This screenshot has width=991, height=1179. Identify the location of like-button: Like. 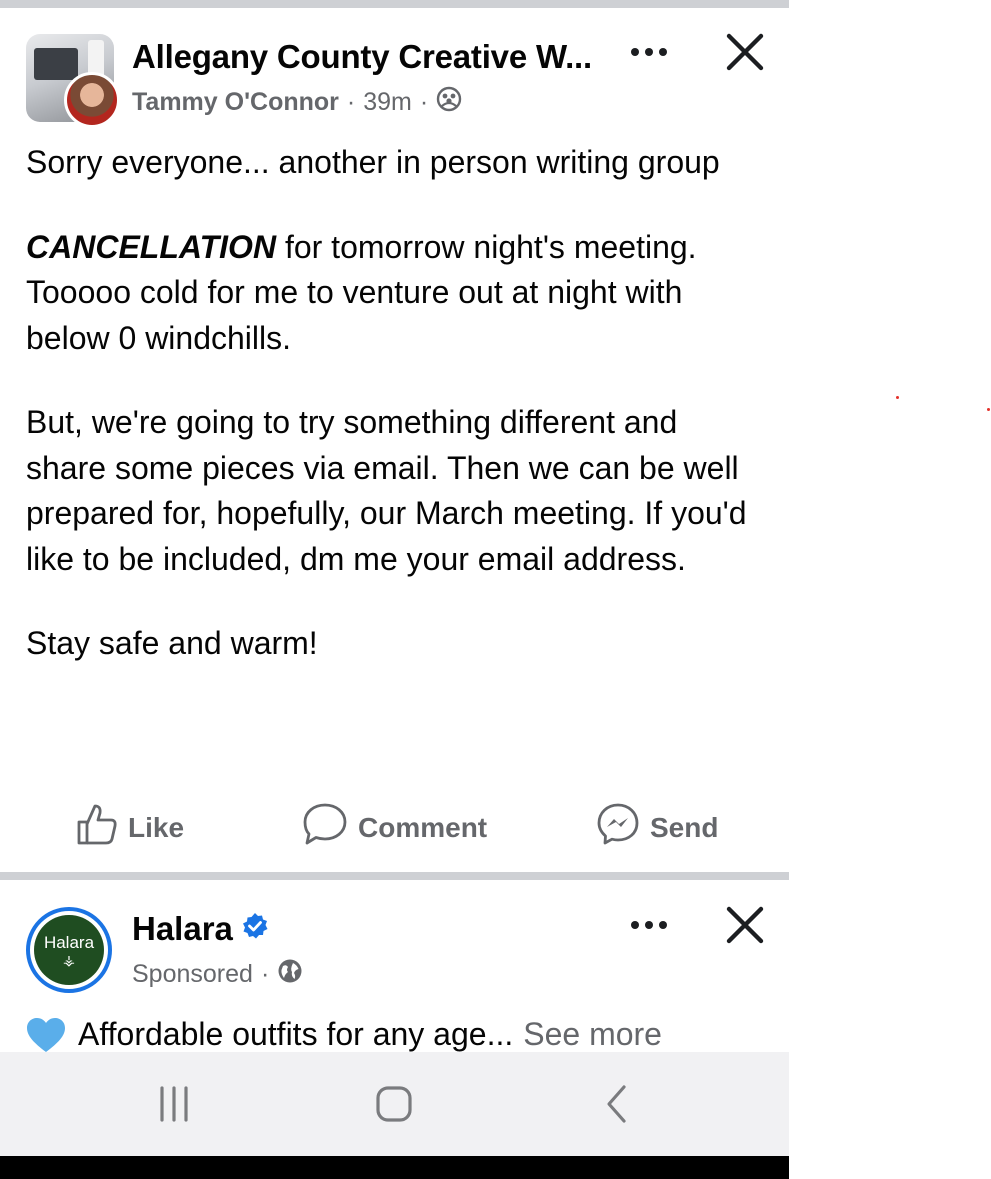
(130, 827).